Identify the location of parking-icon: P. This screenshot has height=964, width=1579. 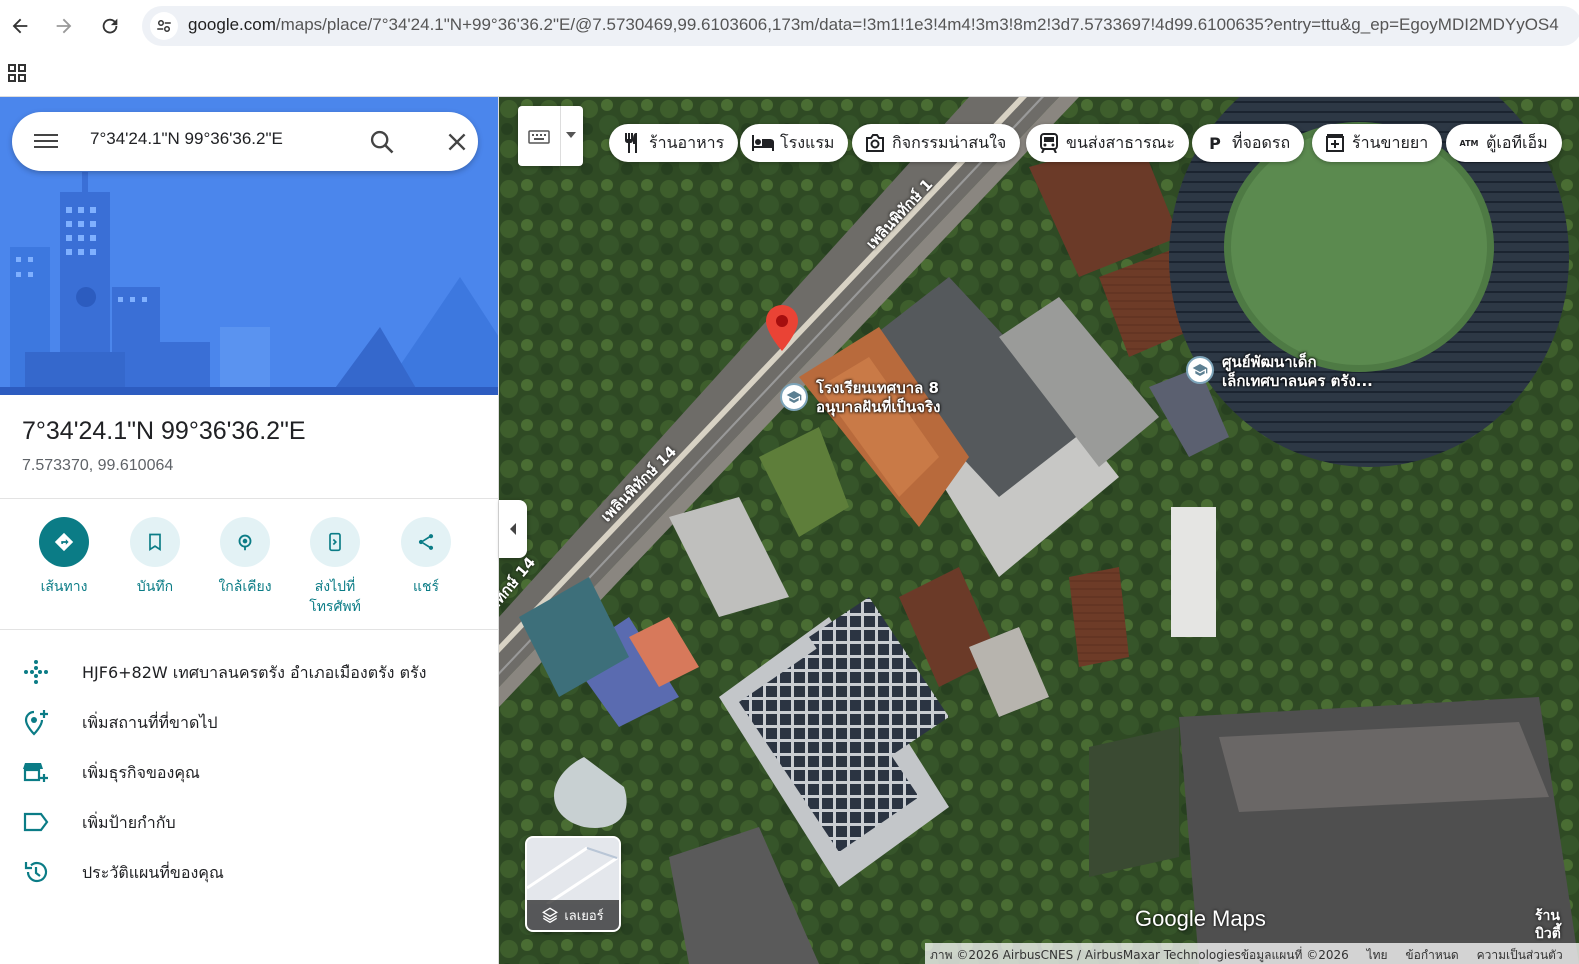
(1215, 143).